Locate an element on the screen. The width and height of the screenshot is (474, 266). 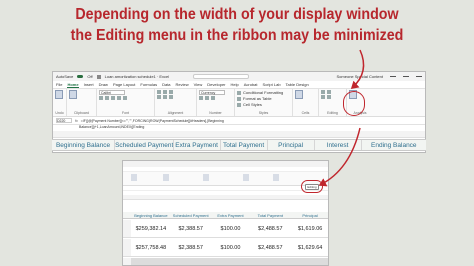
number-group-icon is located at coordinates (246, 177).